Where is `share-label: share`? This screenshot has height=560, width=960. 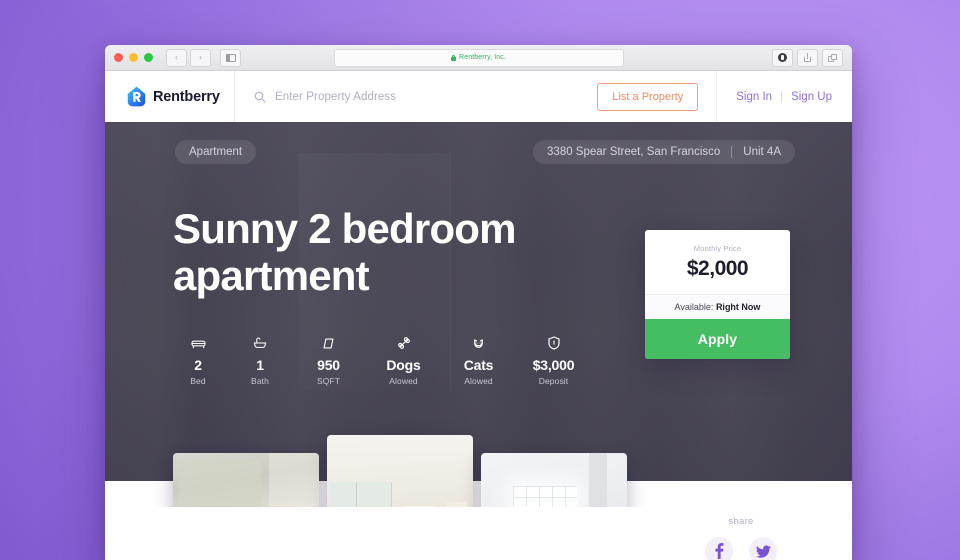 share-label: share is located at coordinates (741, 521).